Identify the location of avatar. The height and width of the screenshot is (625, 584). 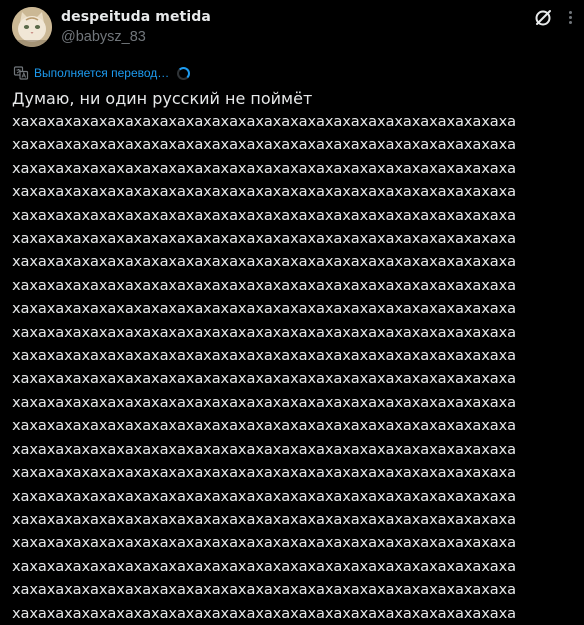
(32, 27).